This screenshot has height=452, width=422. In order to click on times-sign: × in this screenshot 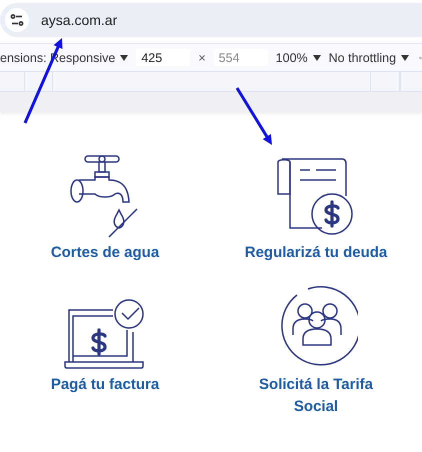, I will do `click(202, 57)`.